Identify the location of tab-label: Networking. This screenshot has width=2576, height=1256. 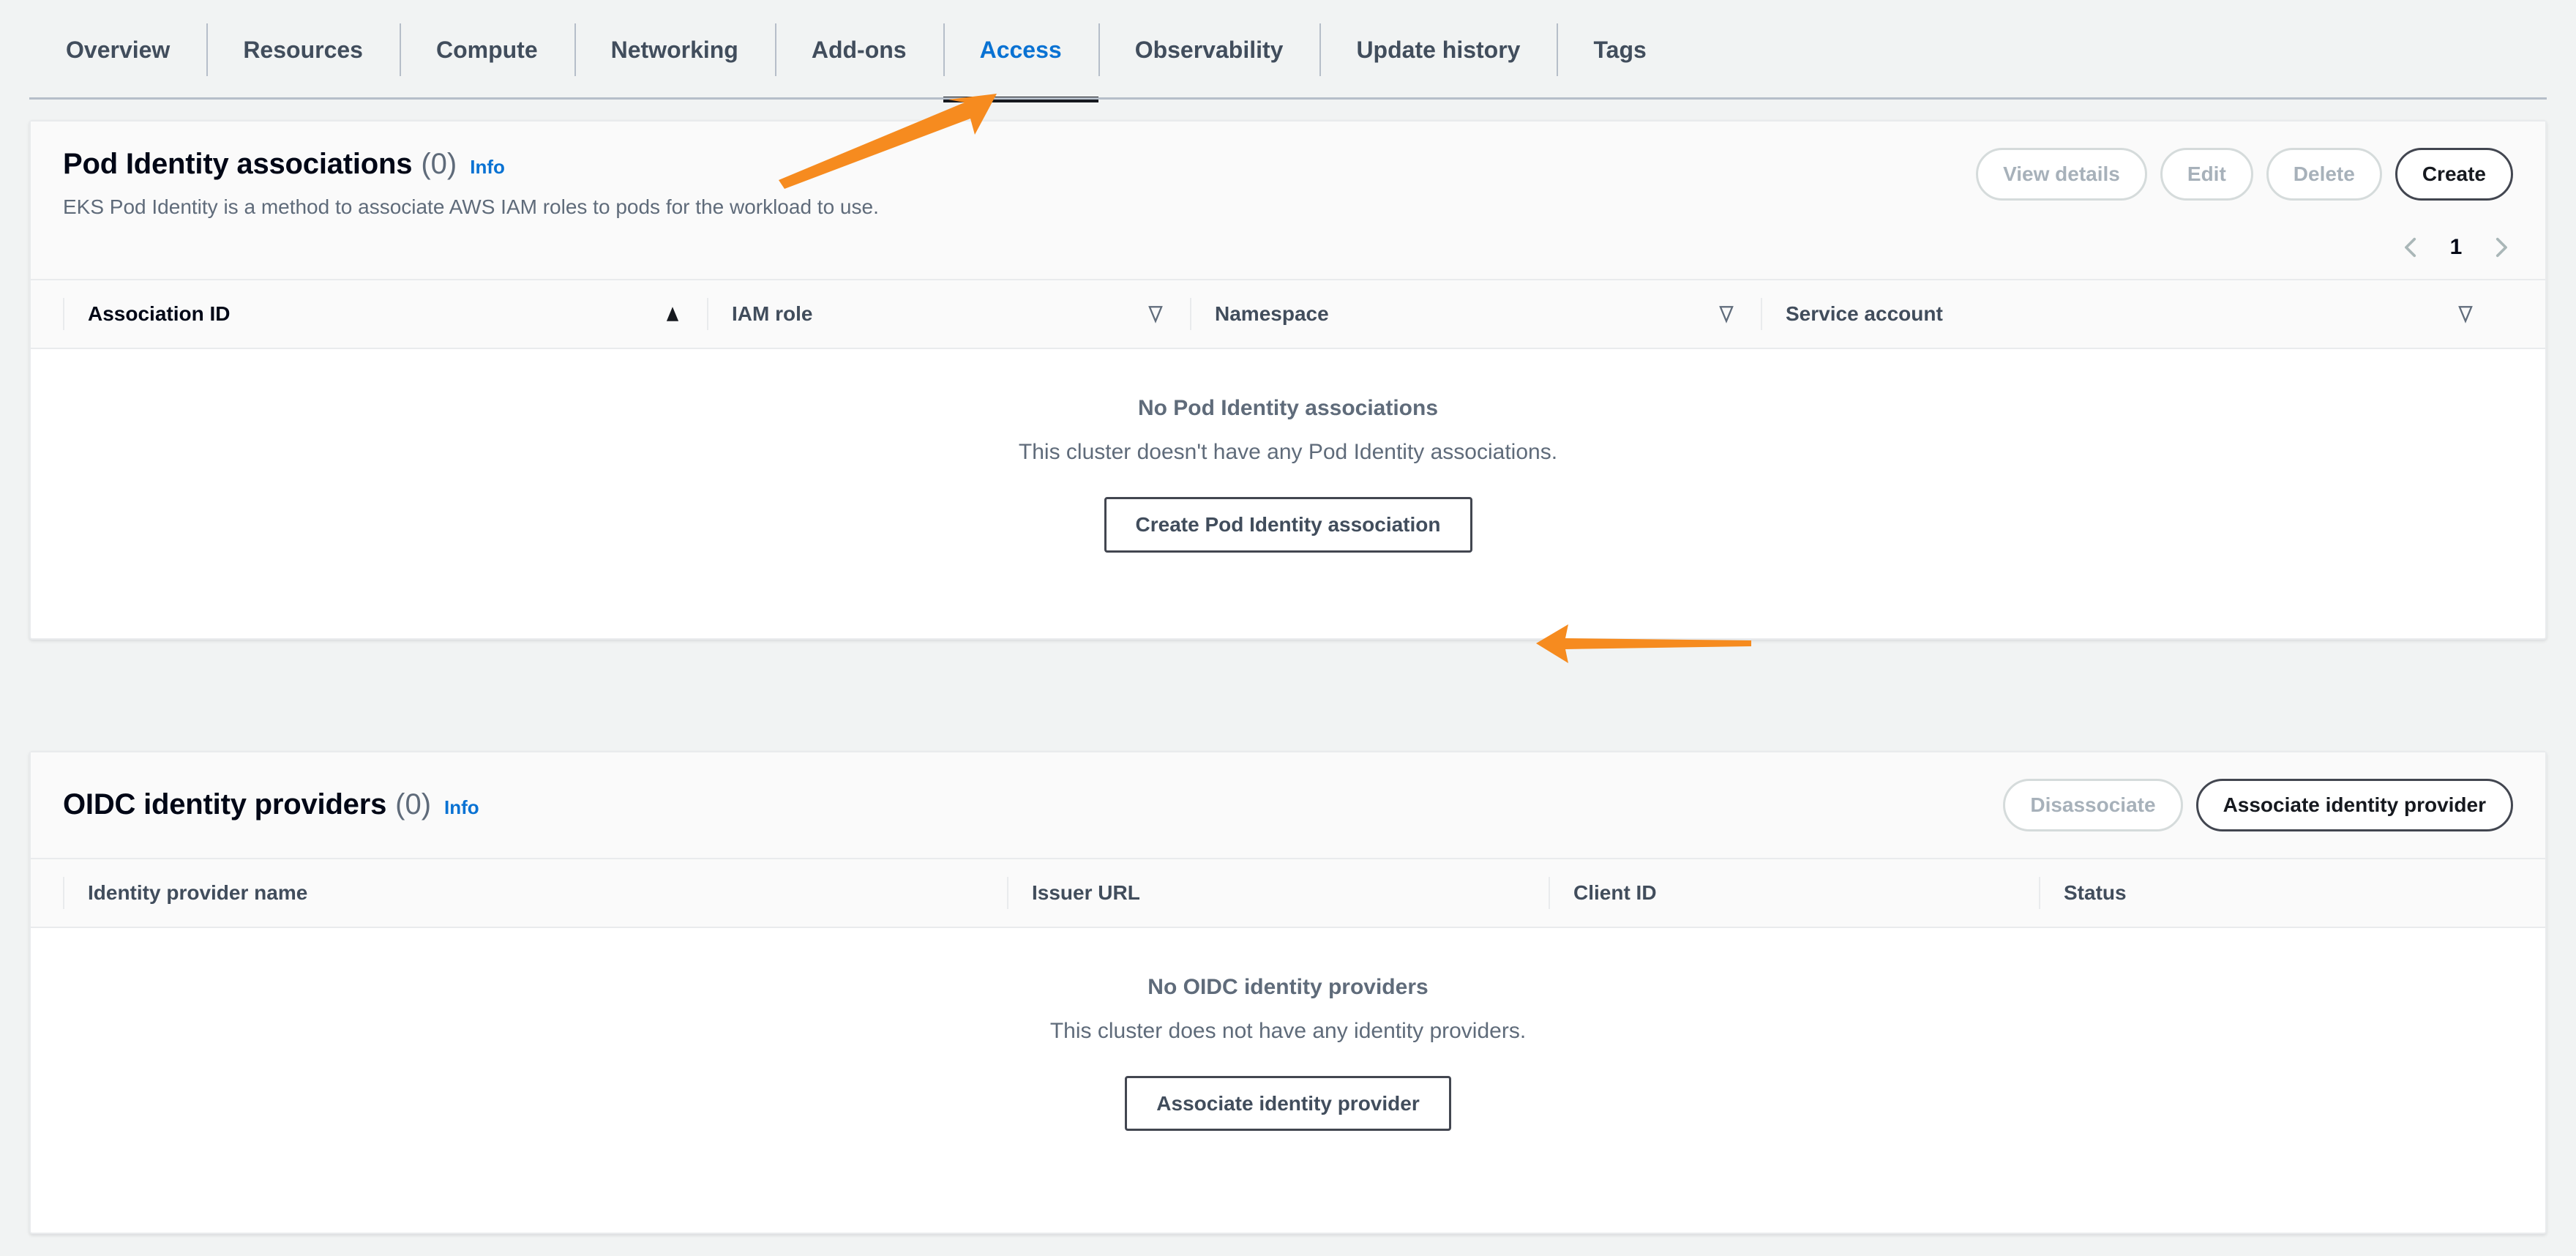
(674, 49).